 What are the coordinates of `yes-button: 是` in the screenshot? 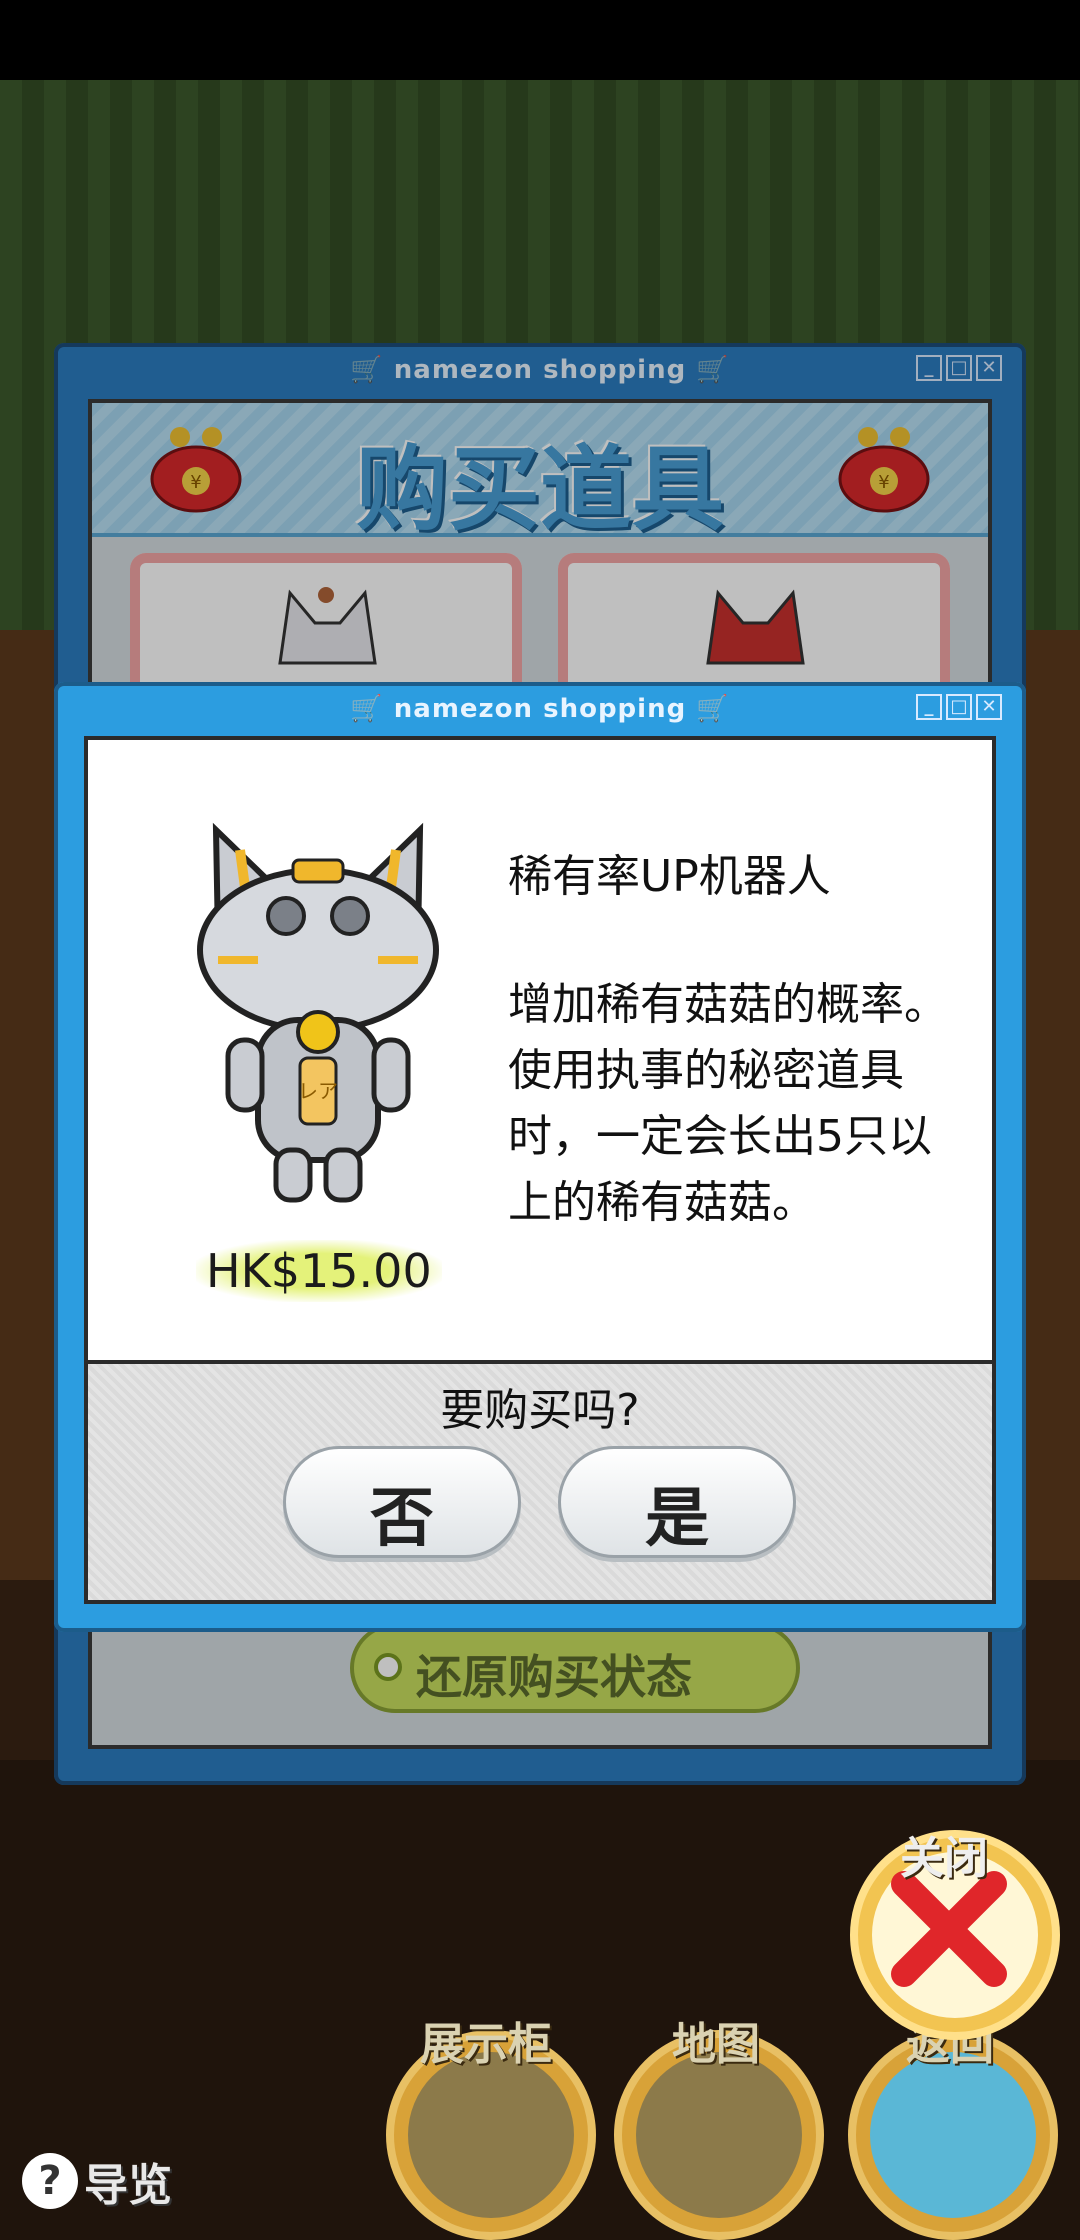 It's located at (677, 1502).